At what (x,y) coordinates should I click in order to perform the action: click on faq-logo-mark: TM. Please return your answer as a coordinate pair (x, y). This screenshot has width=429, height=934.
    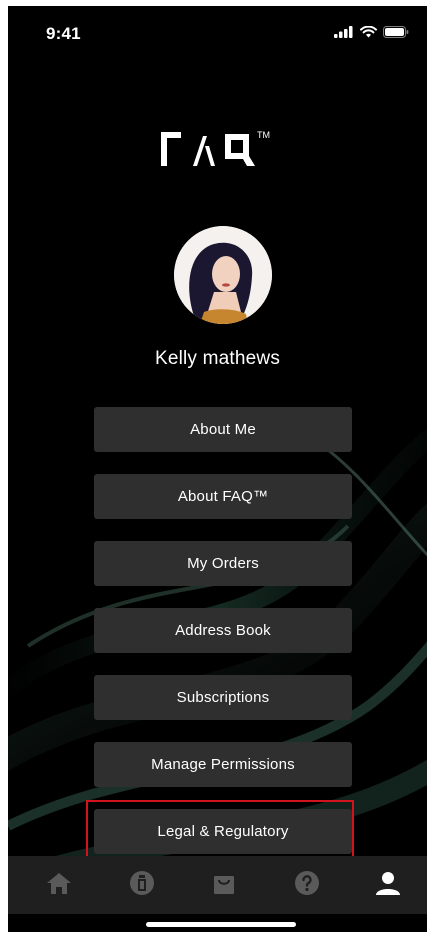
    Looking at the image, I should click on (215, 148).